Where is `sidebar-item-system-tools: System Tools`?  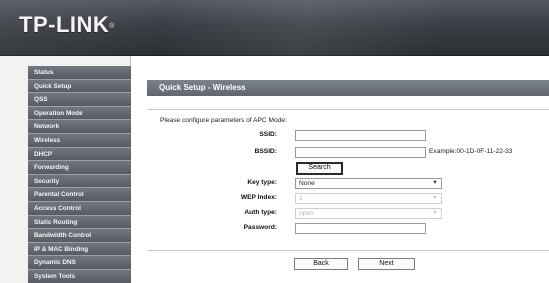 sidebar-item-system-tools: System Tools is located at coordinates (79, 276).